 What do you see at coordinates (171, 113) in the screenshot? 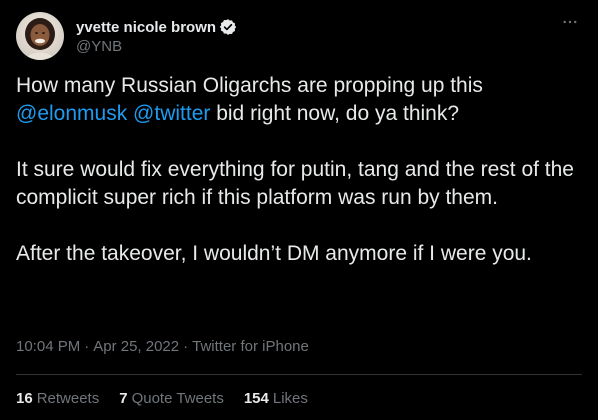
I see `mention-link-twitter: @twitter` at bounding box center [171, 113].